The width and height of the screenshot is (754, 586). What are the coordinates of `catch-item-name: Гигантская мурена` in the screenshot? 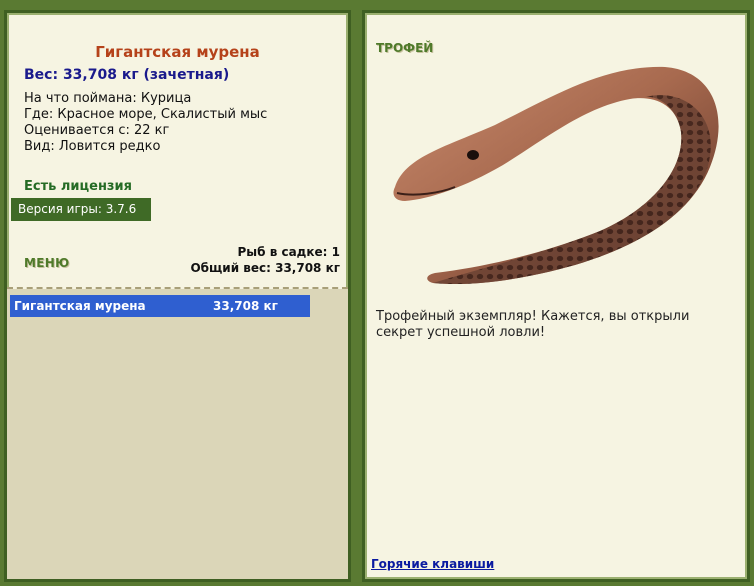 It's located at (80, 306).